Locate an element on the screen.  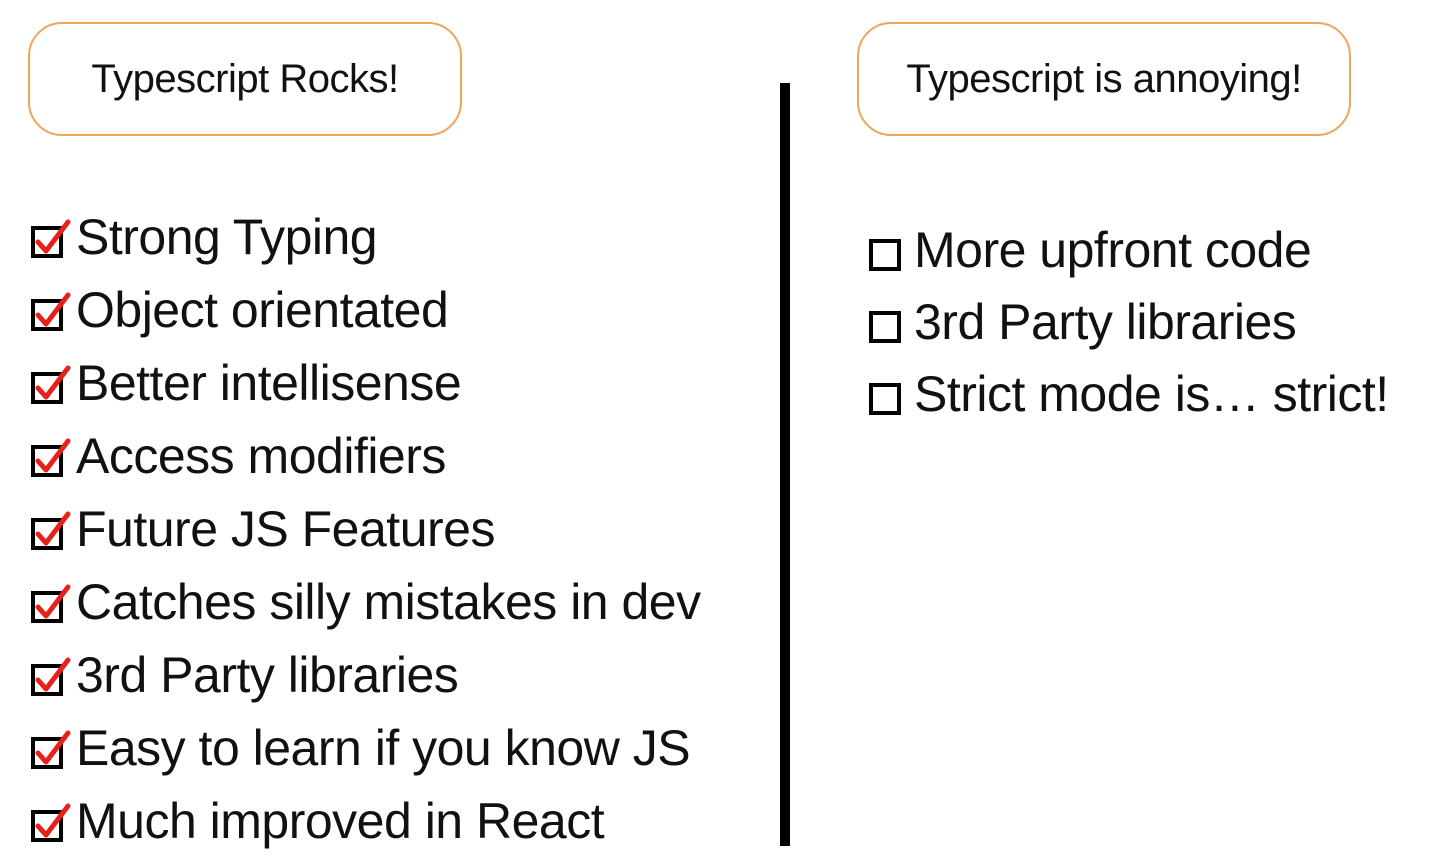
cons-title: Typescript is annoying! is located at coordinates (1104, 78).